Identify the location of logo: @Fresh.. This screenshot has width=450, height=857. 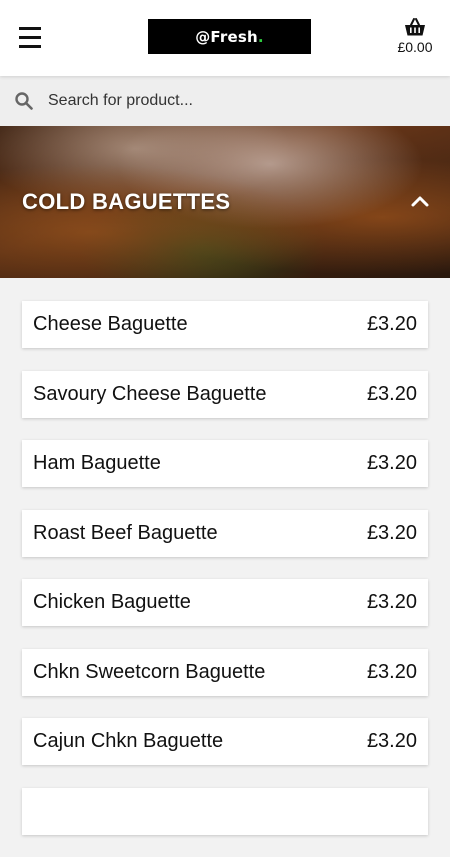
(229, 36).